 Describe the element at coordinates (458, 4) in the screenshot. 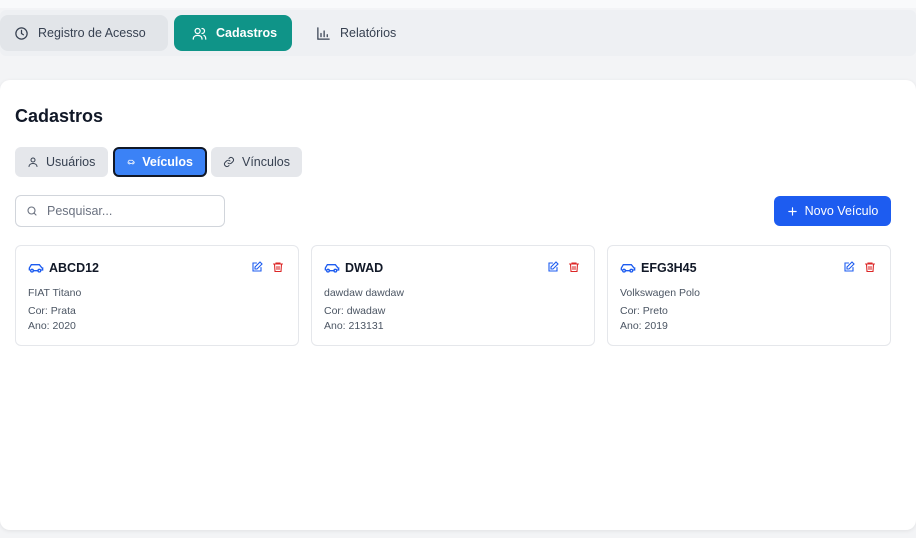

I see `top-strip` at that location.